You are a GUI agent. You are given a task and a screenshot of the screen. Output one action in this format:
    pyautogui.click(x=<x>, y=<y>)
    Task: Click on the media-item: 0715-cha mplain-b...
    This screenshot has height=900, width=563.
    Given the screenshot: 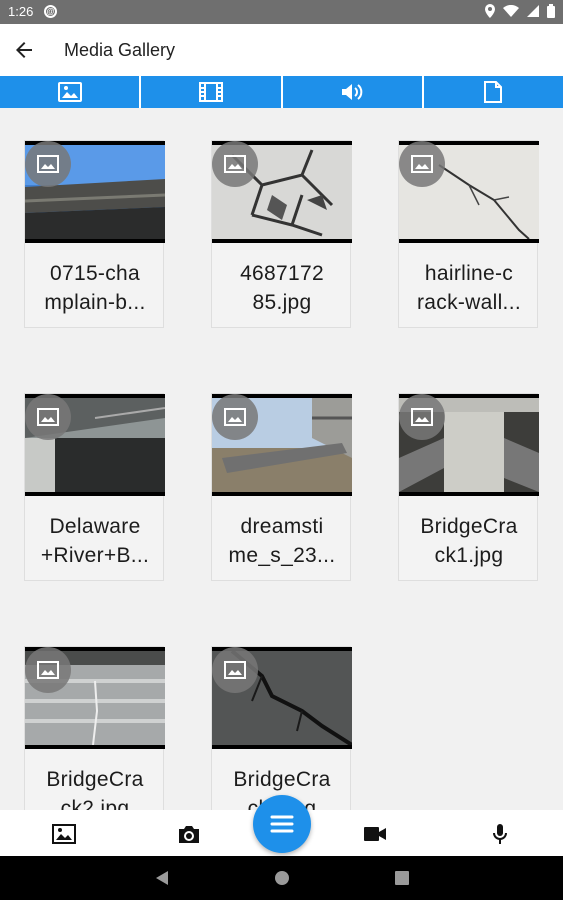 What is the action you would take?
    pyautogui.click(x=94, y=234)
    